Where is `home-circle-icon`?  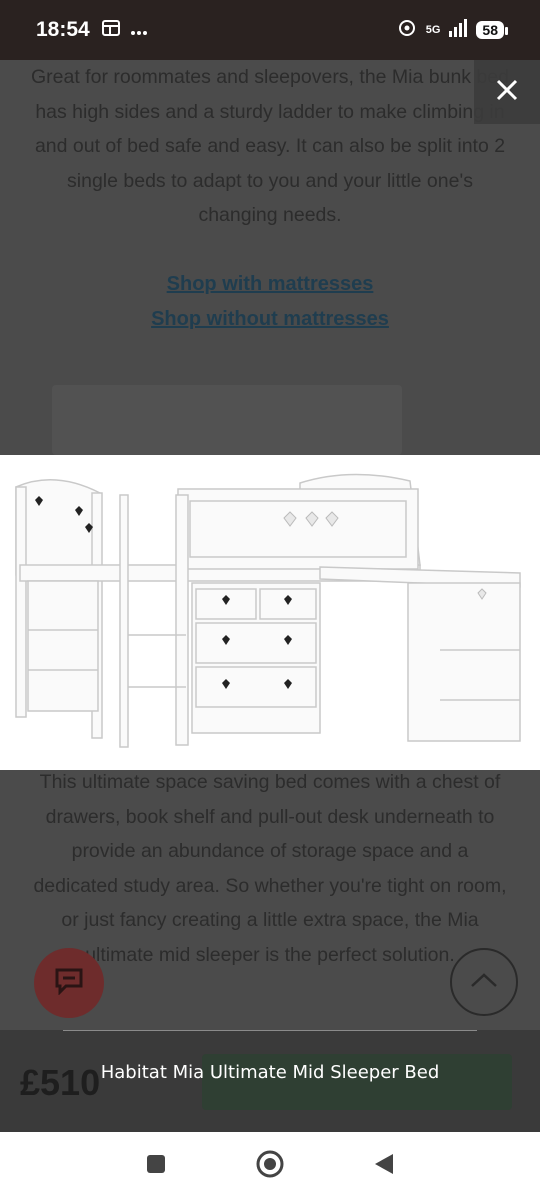 home-circle-icon is located at coordinates (270, 1166).